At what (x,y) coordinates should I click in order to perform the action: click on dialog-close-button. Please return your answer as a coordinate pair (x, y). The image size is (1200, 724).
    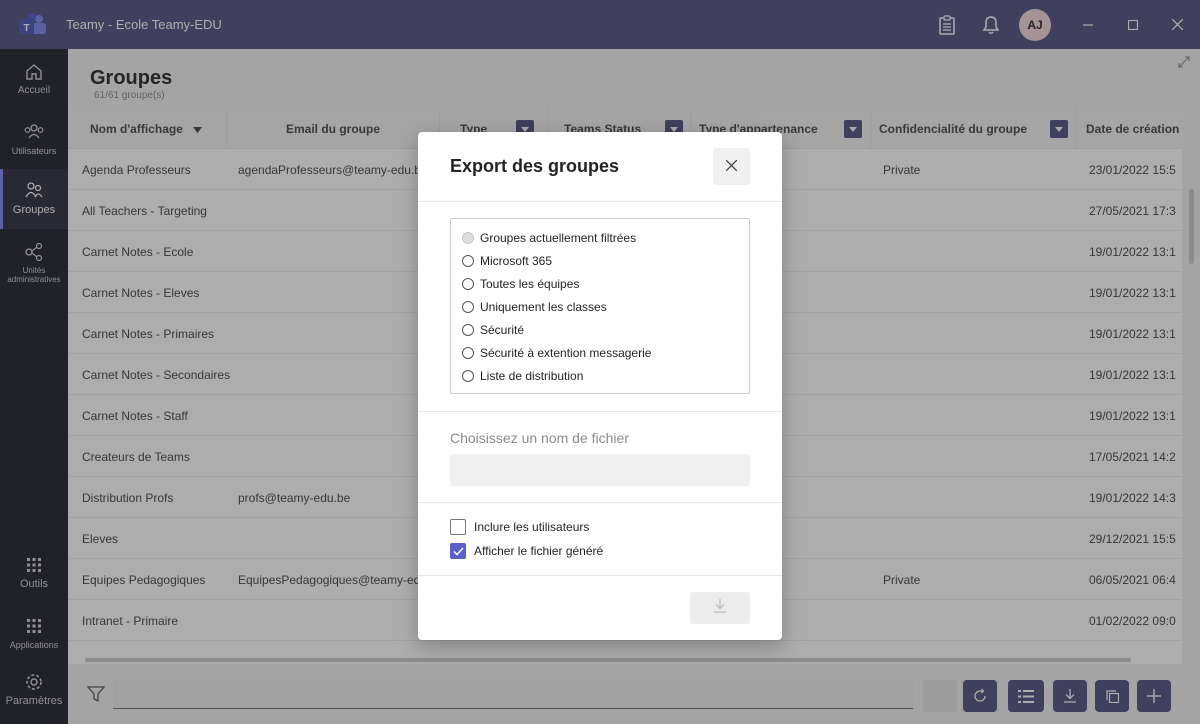
    Looking at the image, I should click on (731, 166).